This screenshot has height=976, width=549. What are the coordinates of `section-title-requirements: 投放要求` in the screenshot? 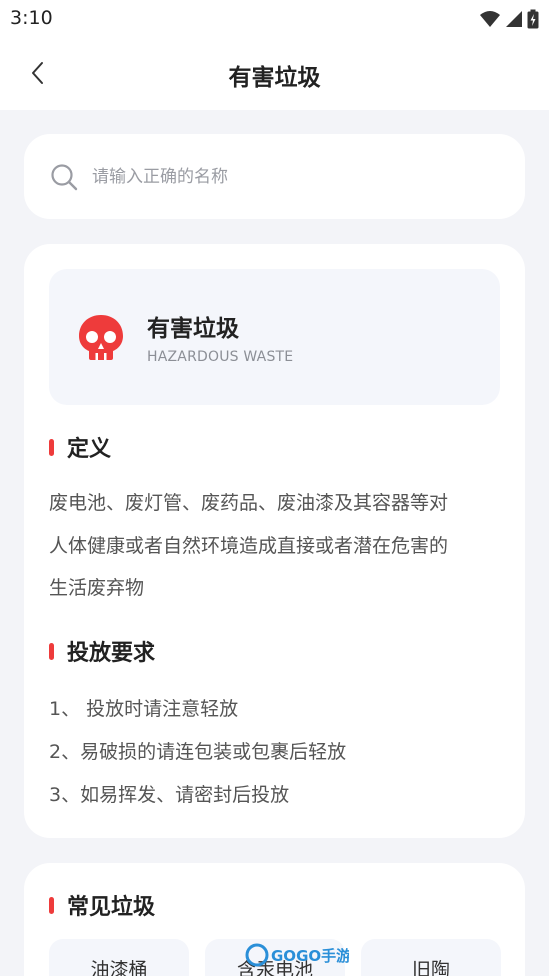 It's located at (111, 653).